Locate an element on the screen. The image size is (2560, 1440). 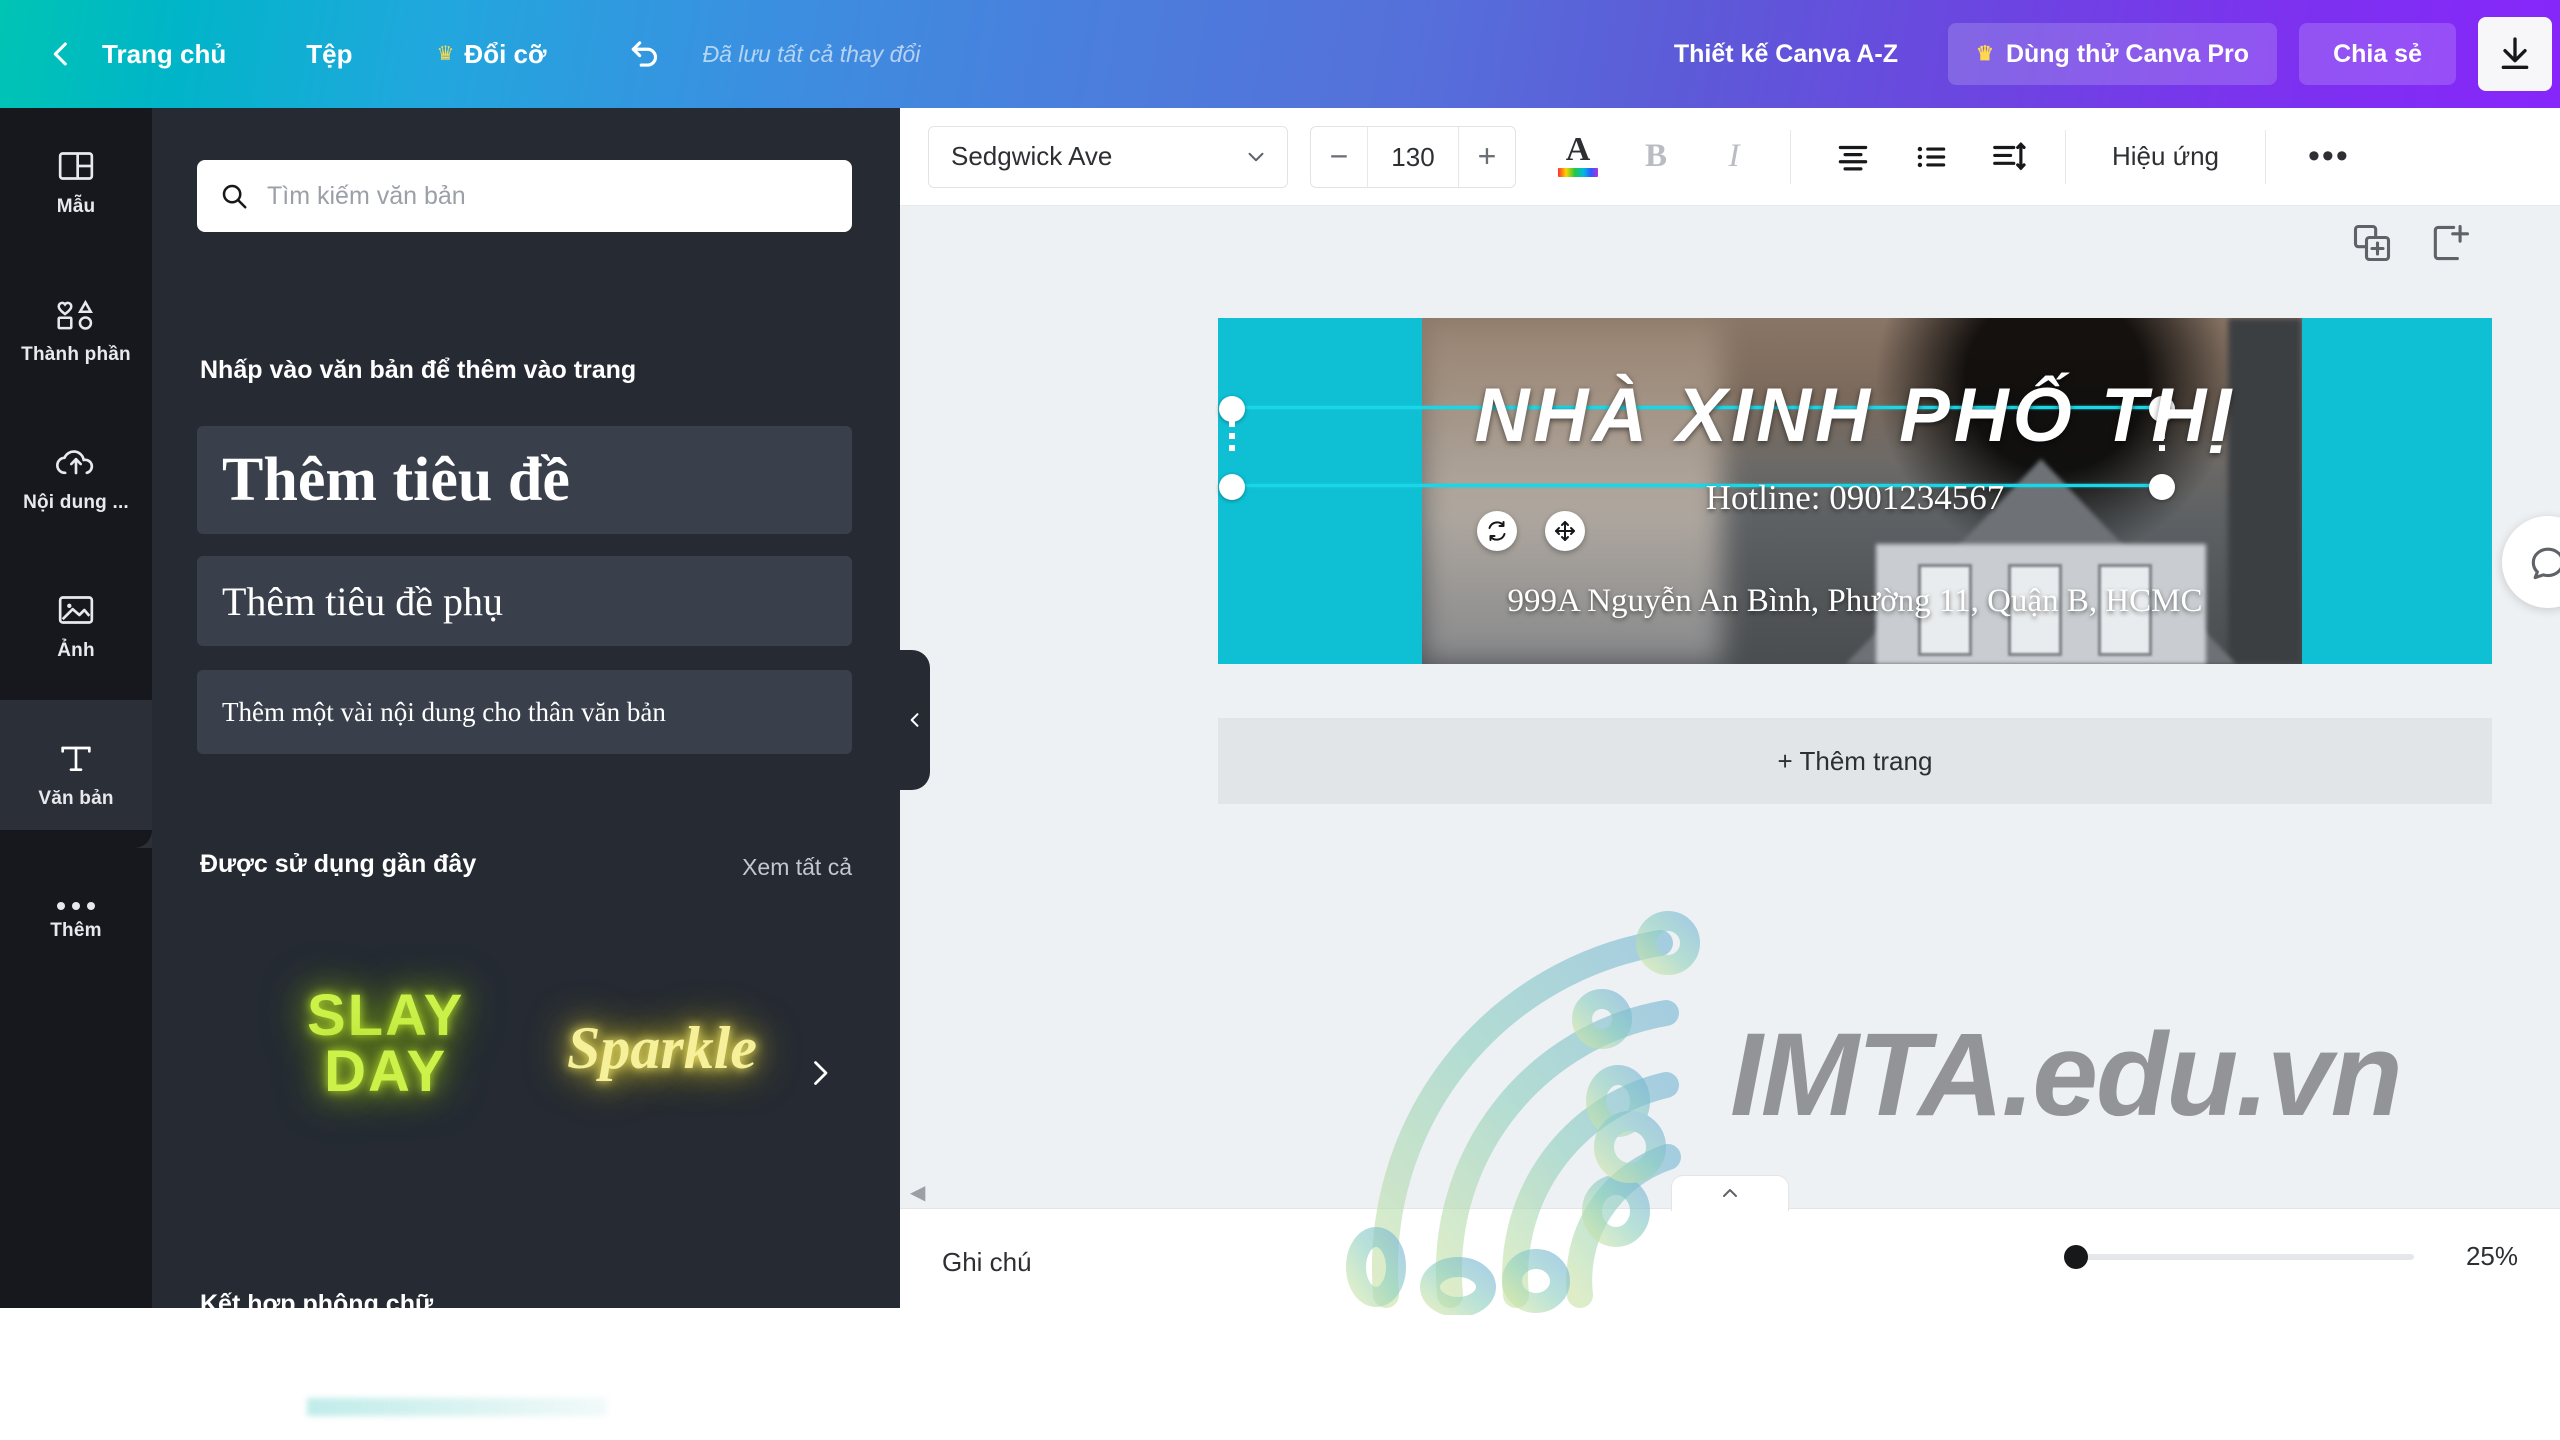
move-handle is located at coordinates (1565, 531).